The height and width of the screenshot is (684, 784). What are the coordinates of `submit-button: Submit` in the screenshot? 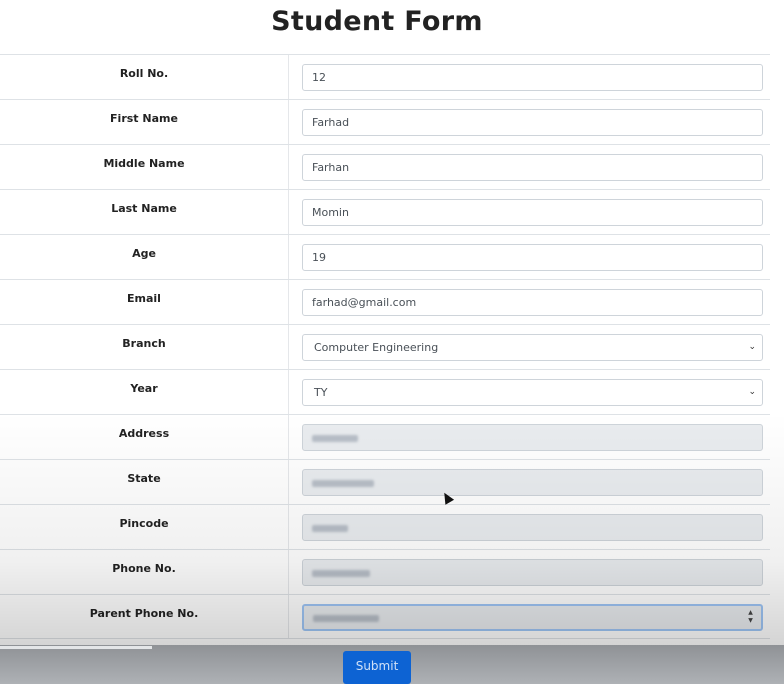 It's located at (377, 667).